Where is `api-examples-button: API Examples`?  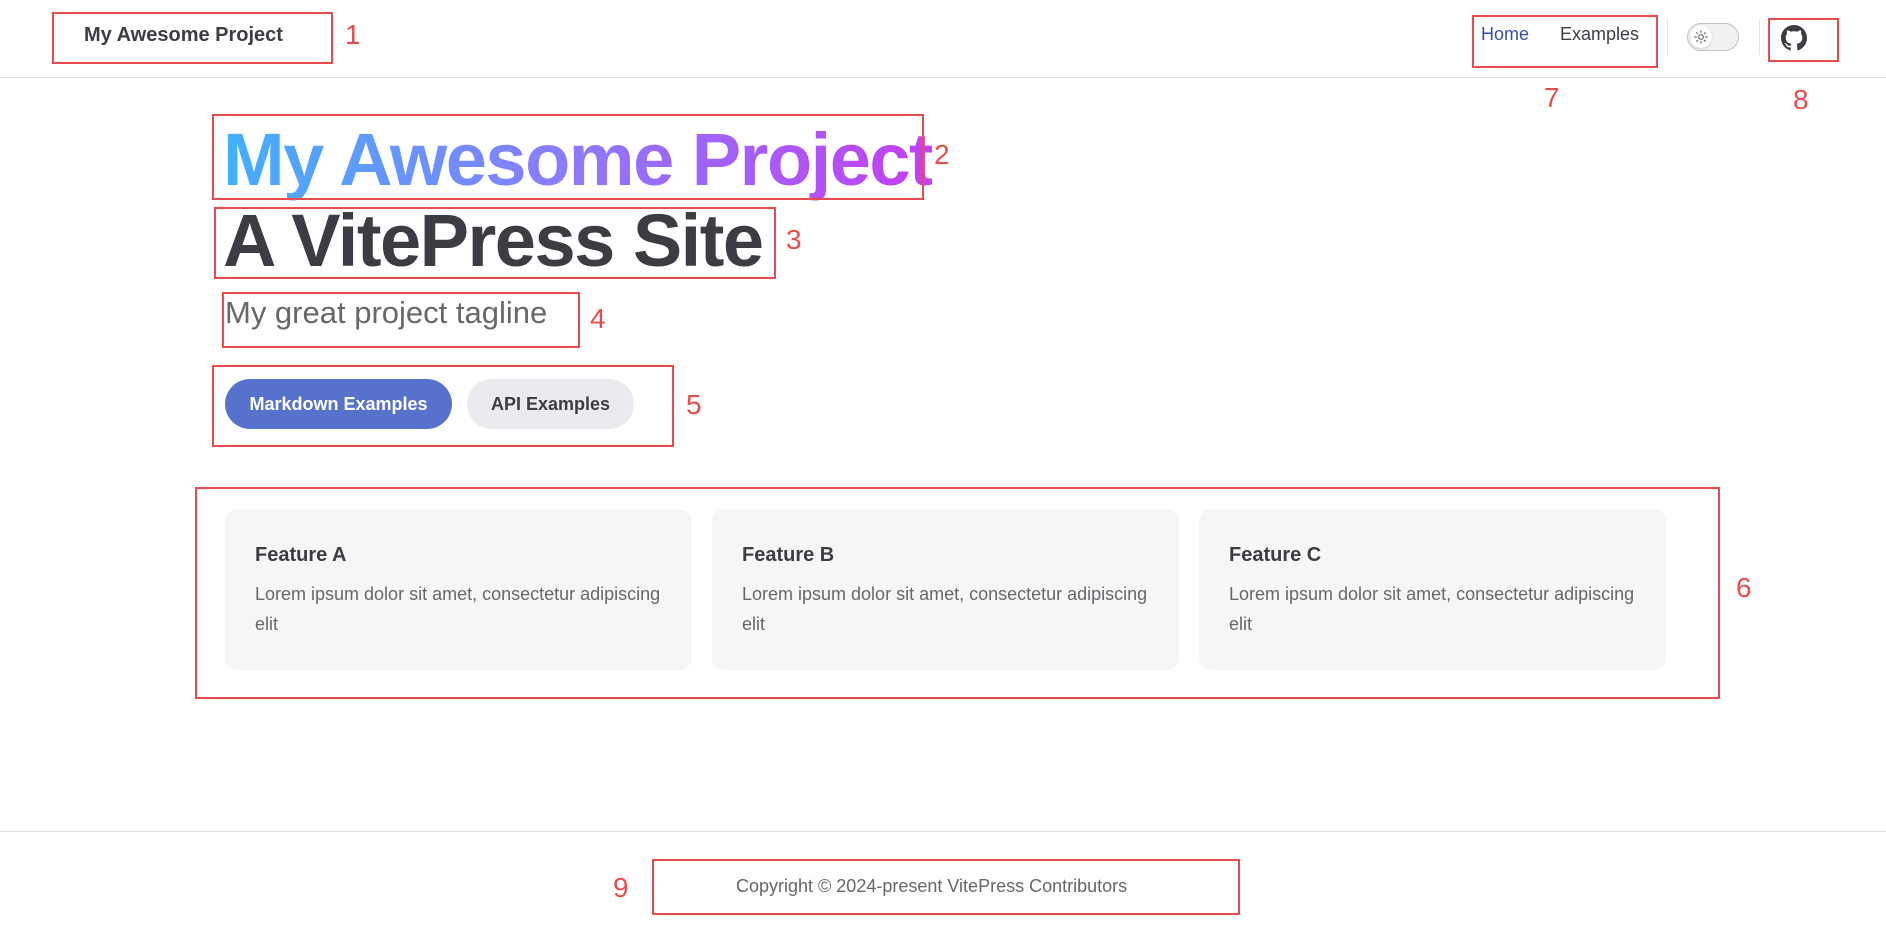
api-examples-button: API Examples is located at coordinates (550, 404).